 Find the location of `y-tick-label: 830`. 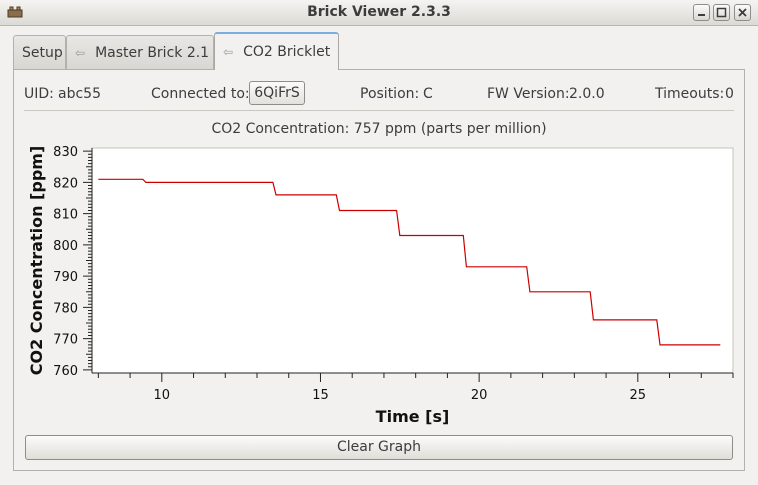

y-tick-label: 830 is located at coordinates (65, 152).